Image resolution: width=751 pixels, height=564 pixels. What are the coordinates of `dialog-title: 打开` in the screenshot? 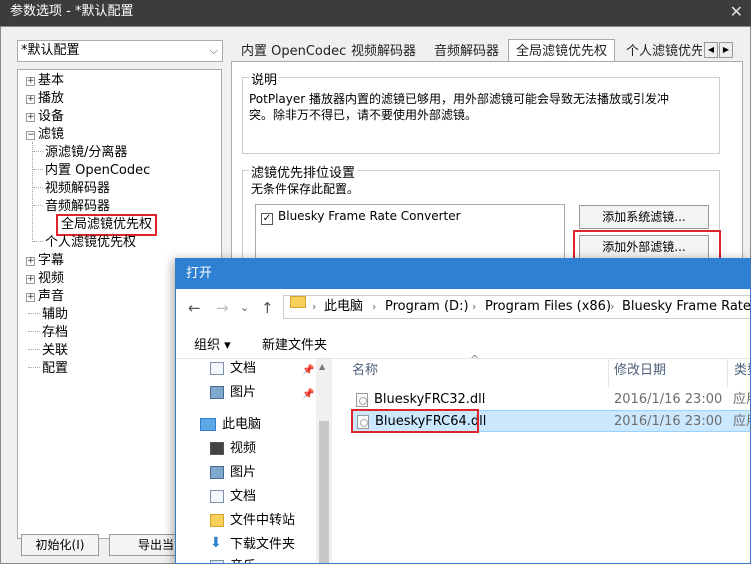 It's located at (463, 274).